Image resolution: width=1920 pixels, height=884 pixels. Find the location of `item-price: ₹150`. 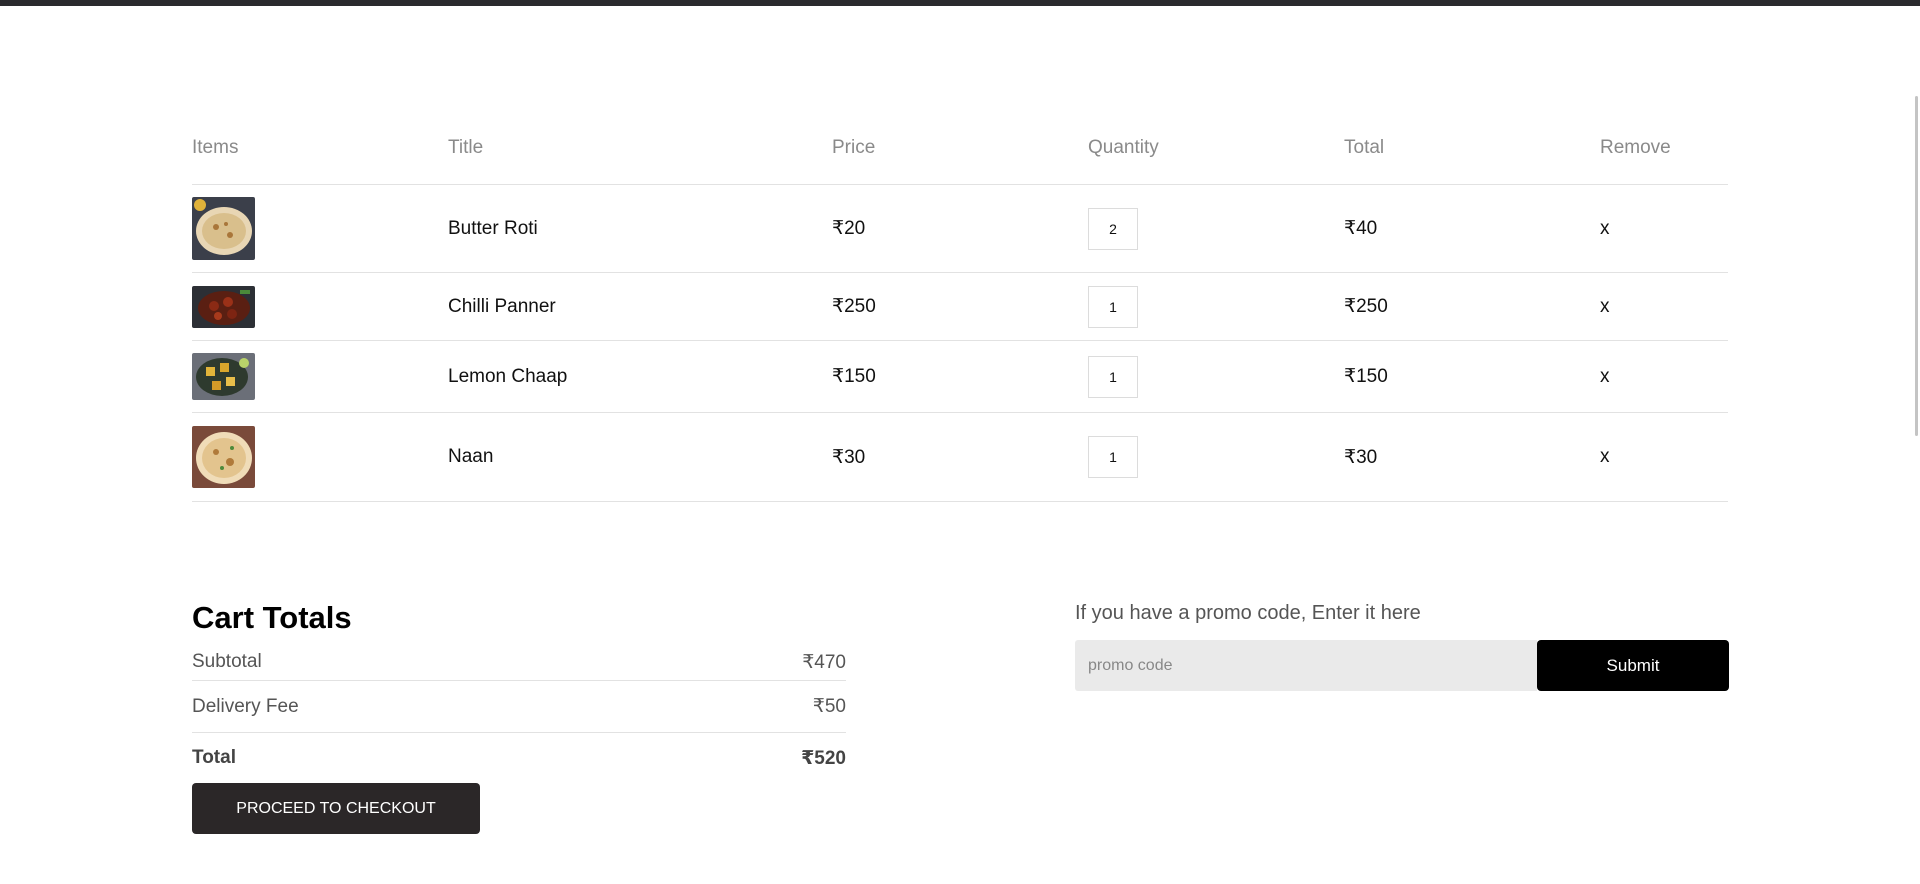

item-price: ₹150 is located at coordinates (854, 376).